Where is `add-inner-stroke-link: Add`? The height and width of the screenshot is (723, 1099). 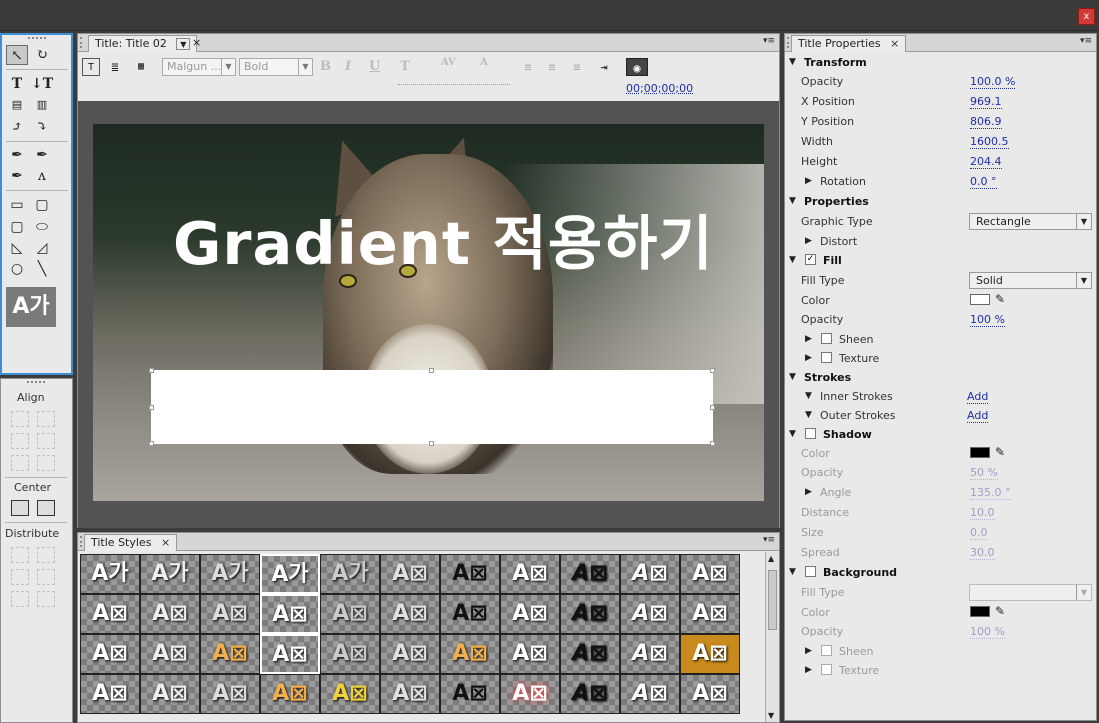 add-inner-stroke-link: Add is located at coordinates (978, 397).